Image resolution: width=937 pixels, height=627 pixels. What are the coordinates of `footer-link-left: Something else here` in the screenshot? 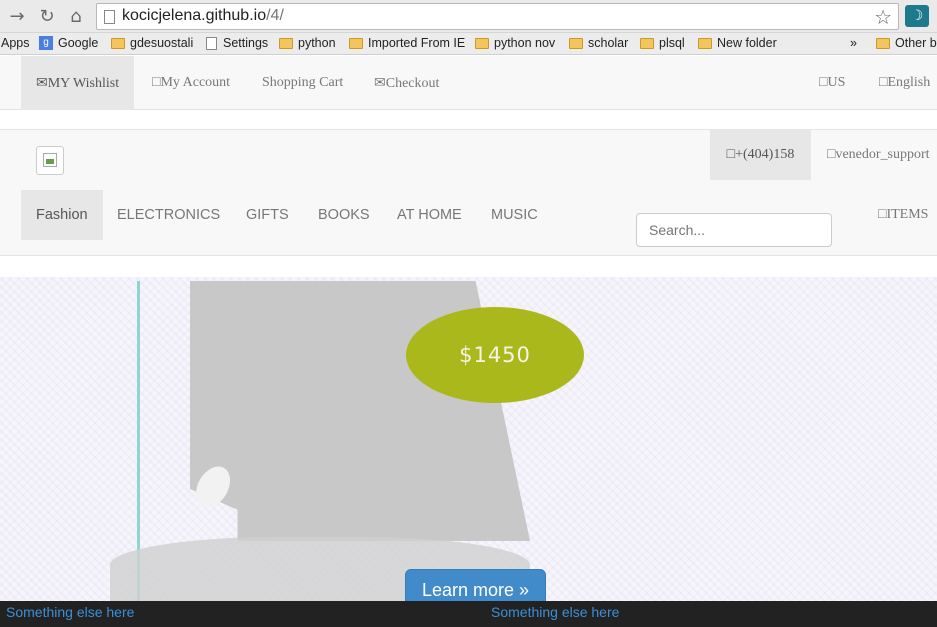 It's located at (70, 612).